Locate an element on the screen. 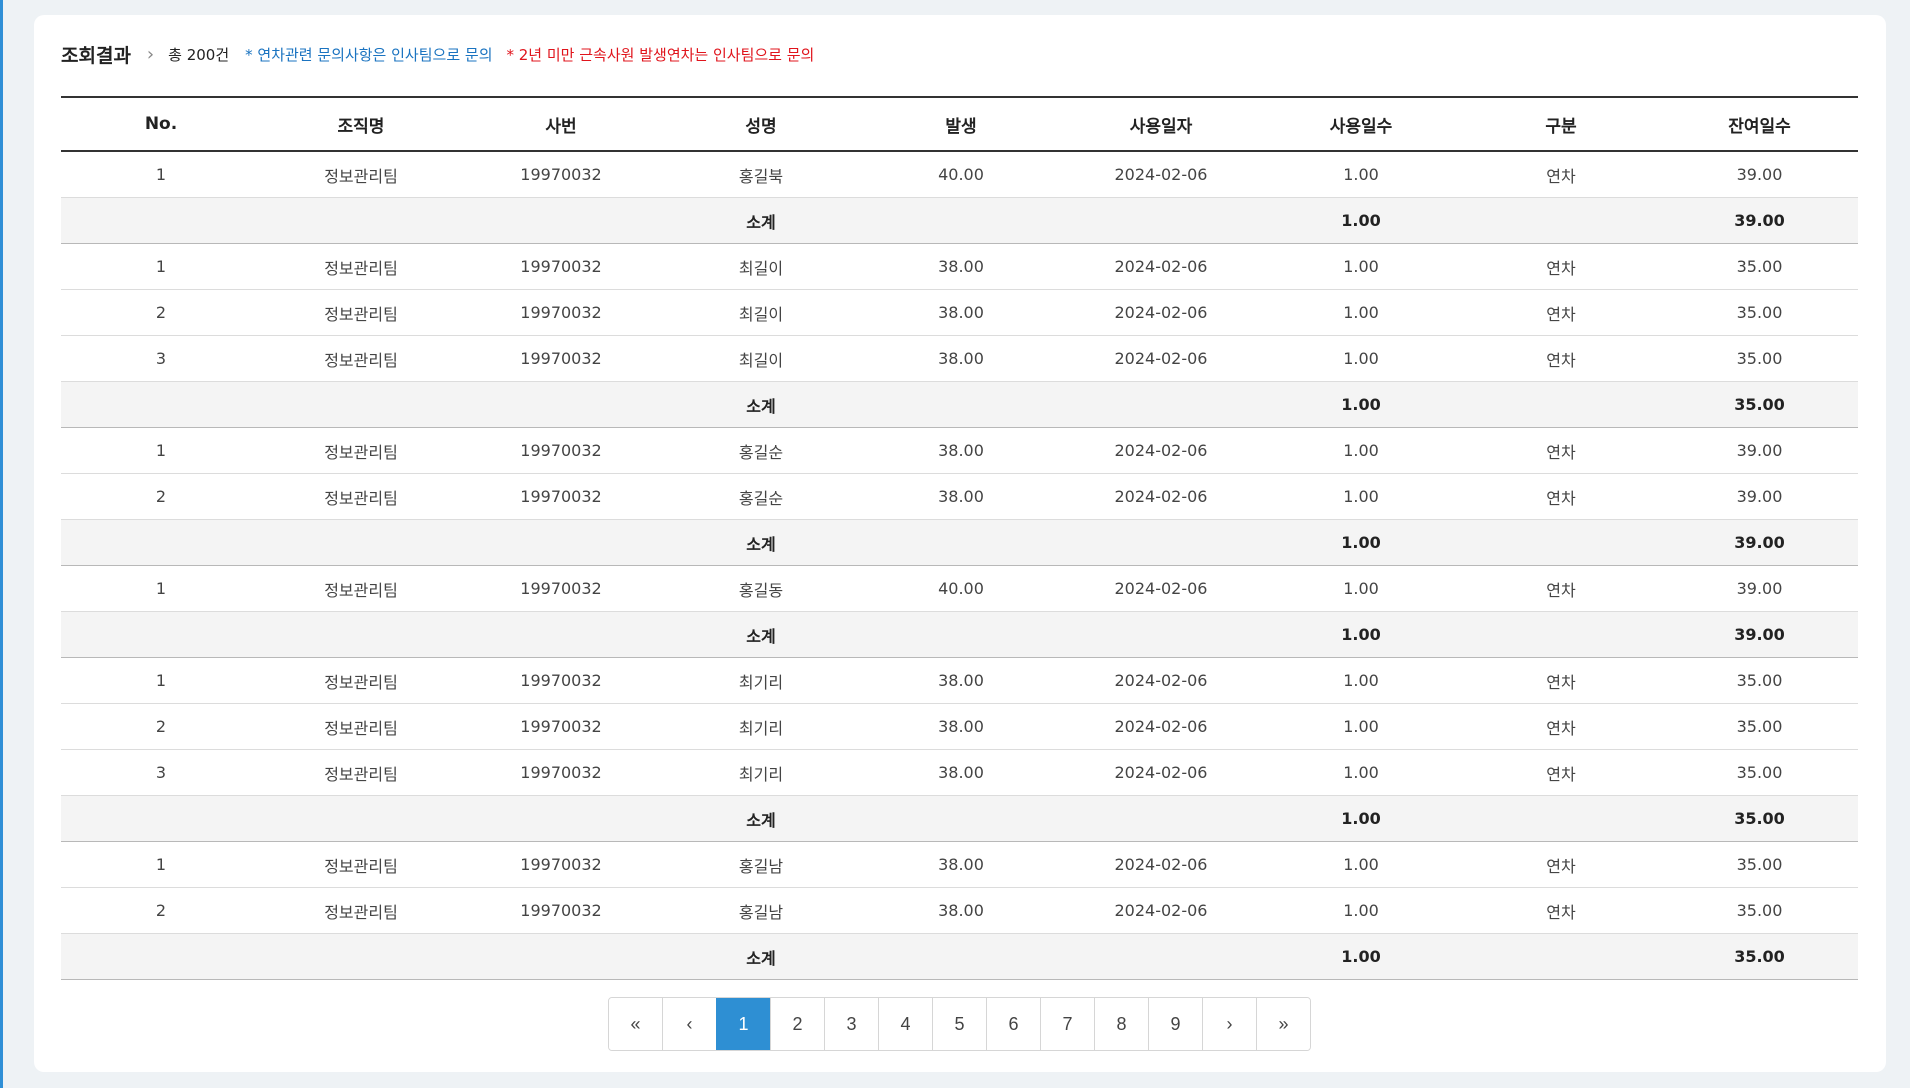  prev-page-button: ‹ is located at coordinates (689, 1024).